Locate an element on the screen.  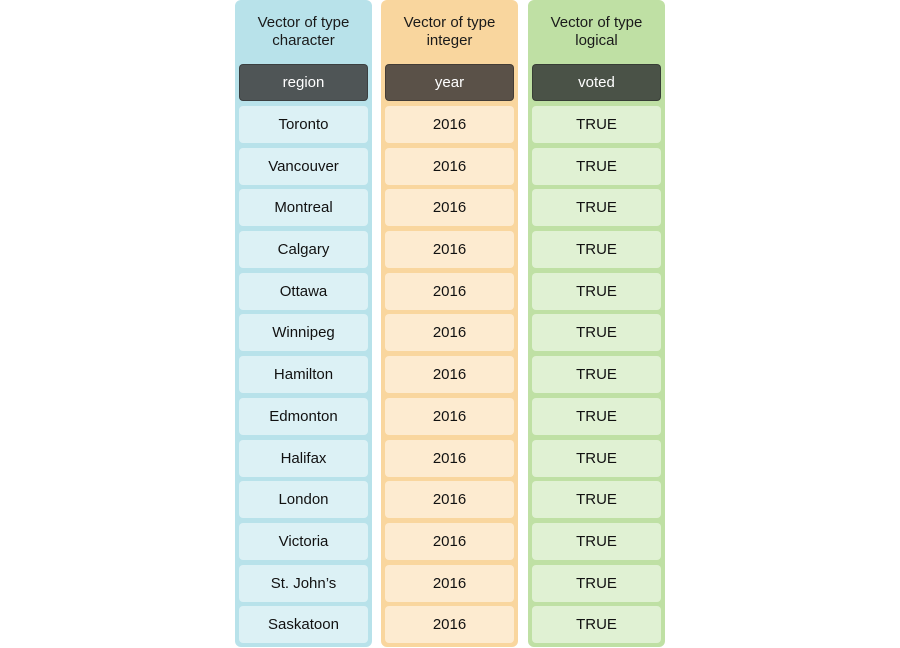
column-title: Vector of type logical is located at coordinates (596, 32).